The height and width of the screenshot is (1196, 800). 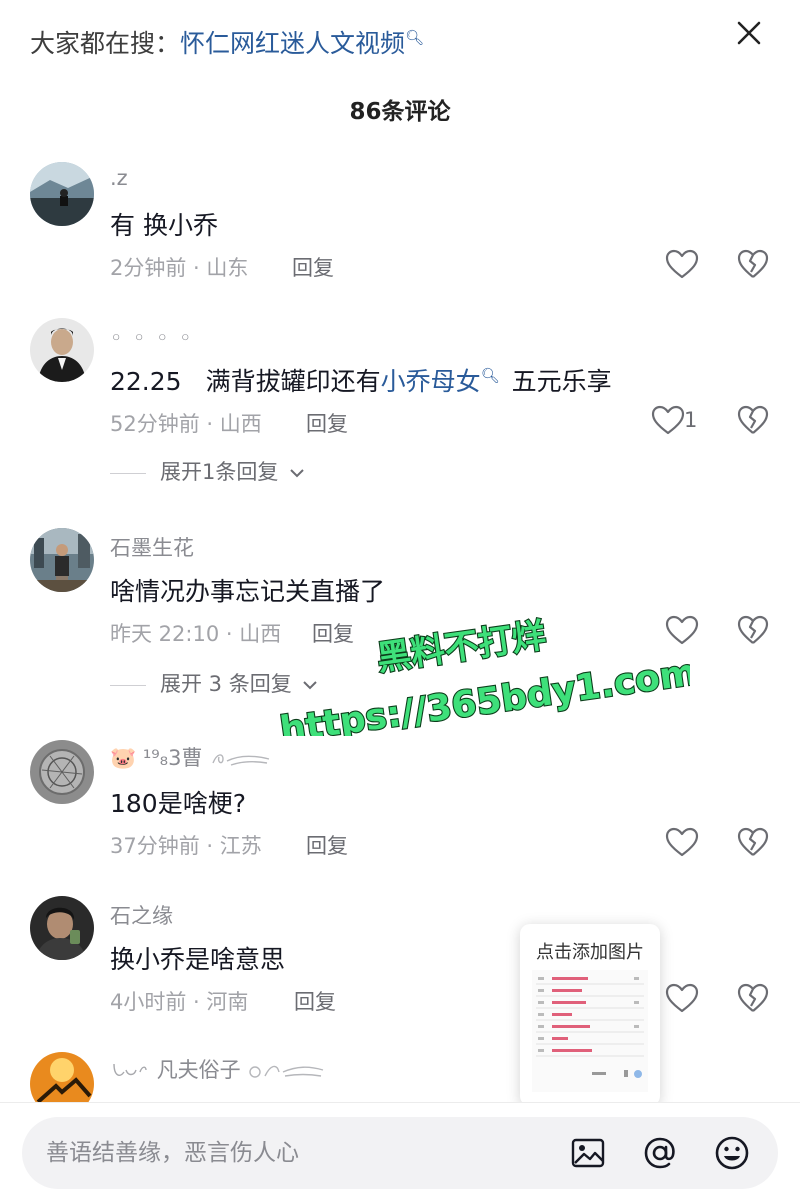 I want to click on watermark-line1: 黑料不打烊, so click(x=462, y=647).